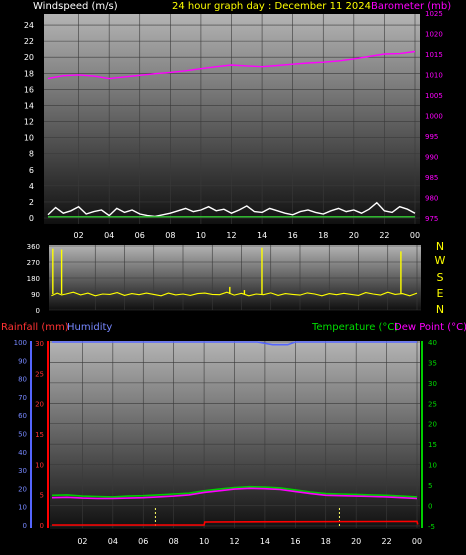 This screenshot has width=466, height=555. Describe the element at coordinates (432, 363) in the screenshot. I see `y-tick-label: 35` at that location.